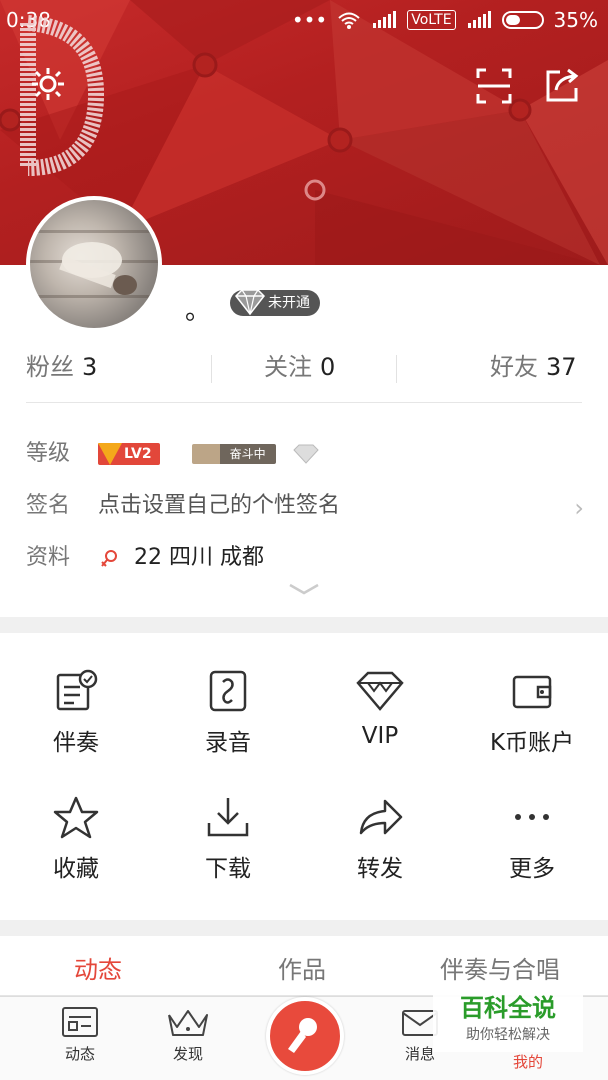 Image resolution: width=608 pixels, height=1080 pixels. I want to click on vip-status-badge: 未开通, so click(275, 302).